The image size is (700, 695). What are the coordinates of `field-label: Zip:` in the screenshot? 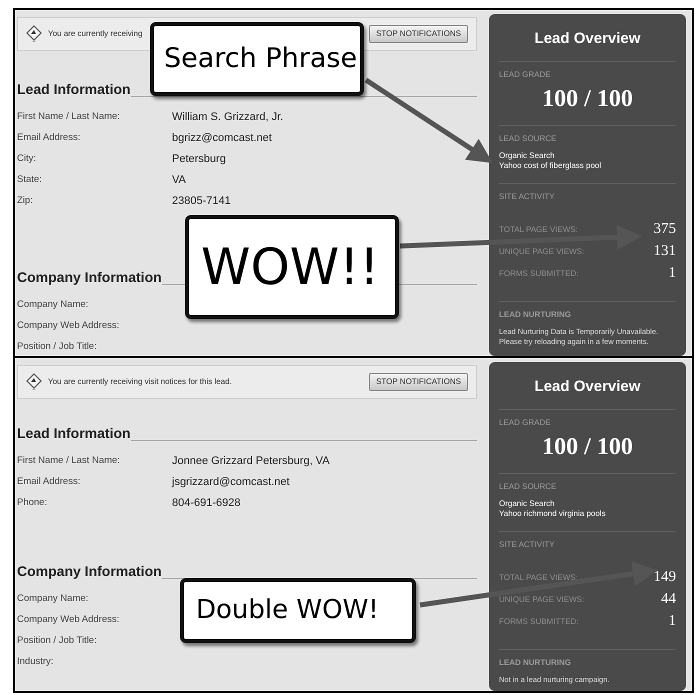 It's located at (25, 201).